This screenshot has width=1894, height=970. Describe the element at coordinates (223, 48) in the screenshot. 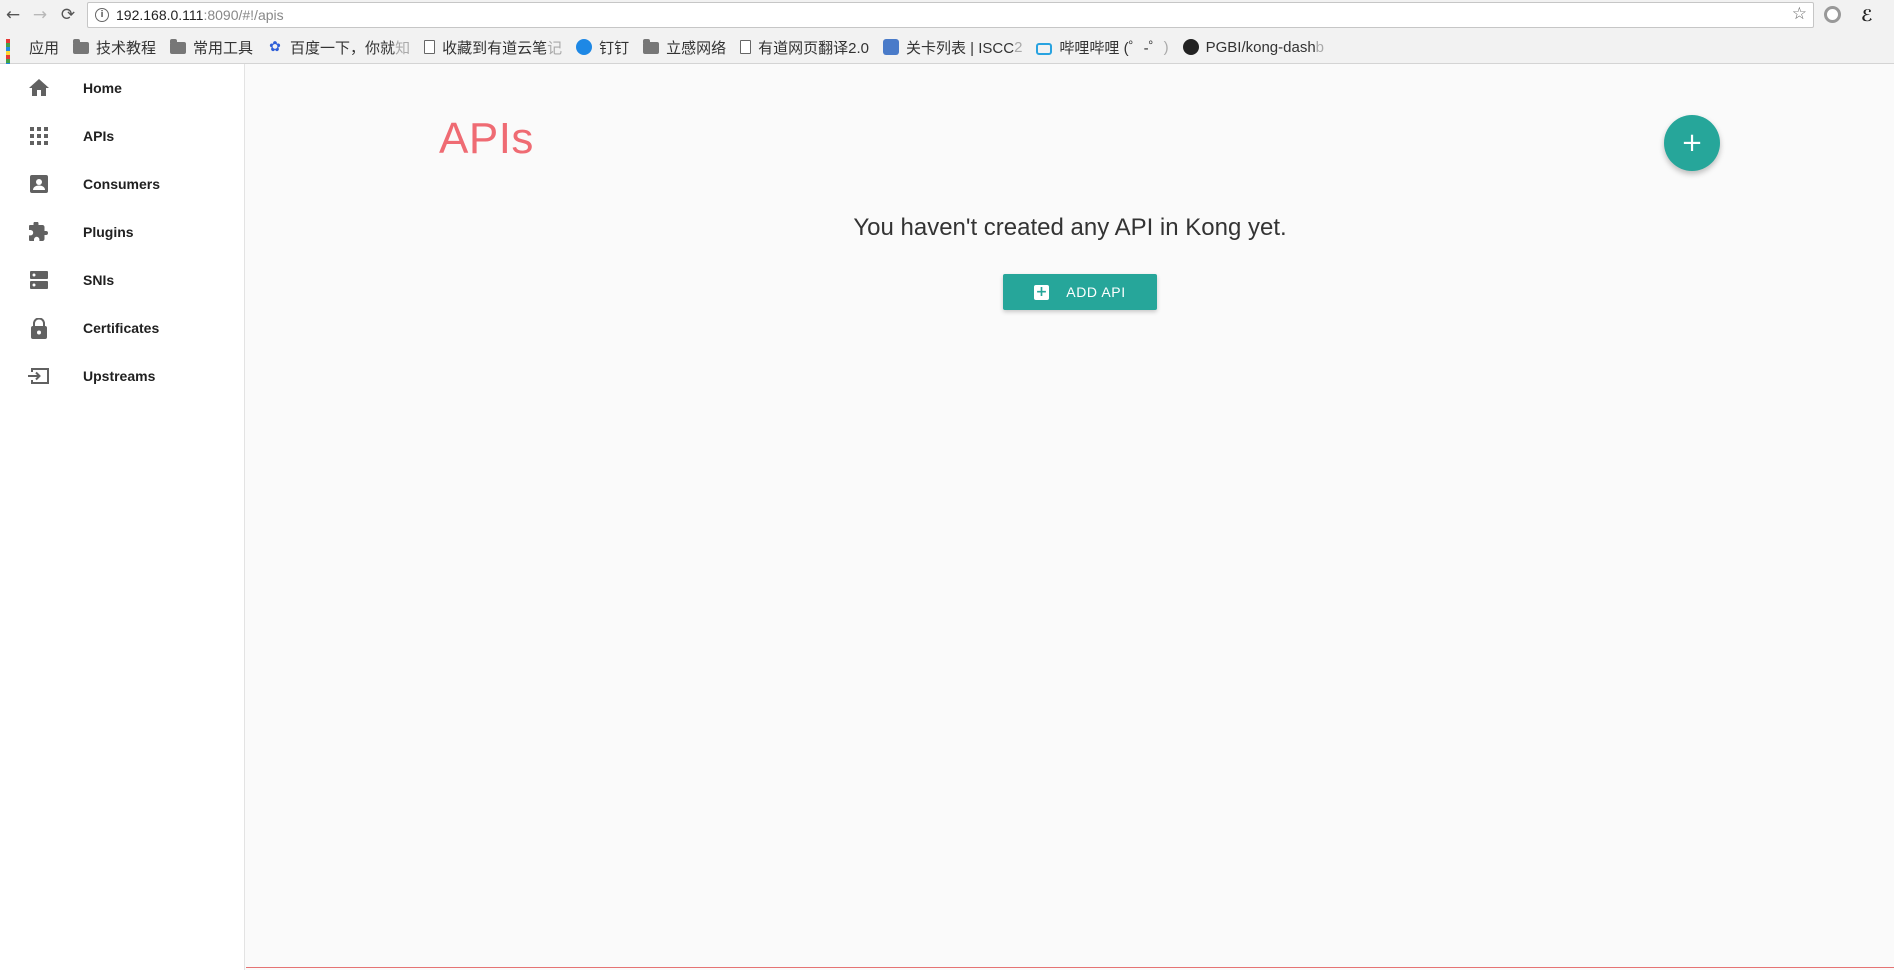

I see `bookmark-label: 常用工具` at that location.